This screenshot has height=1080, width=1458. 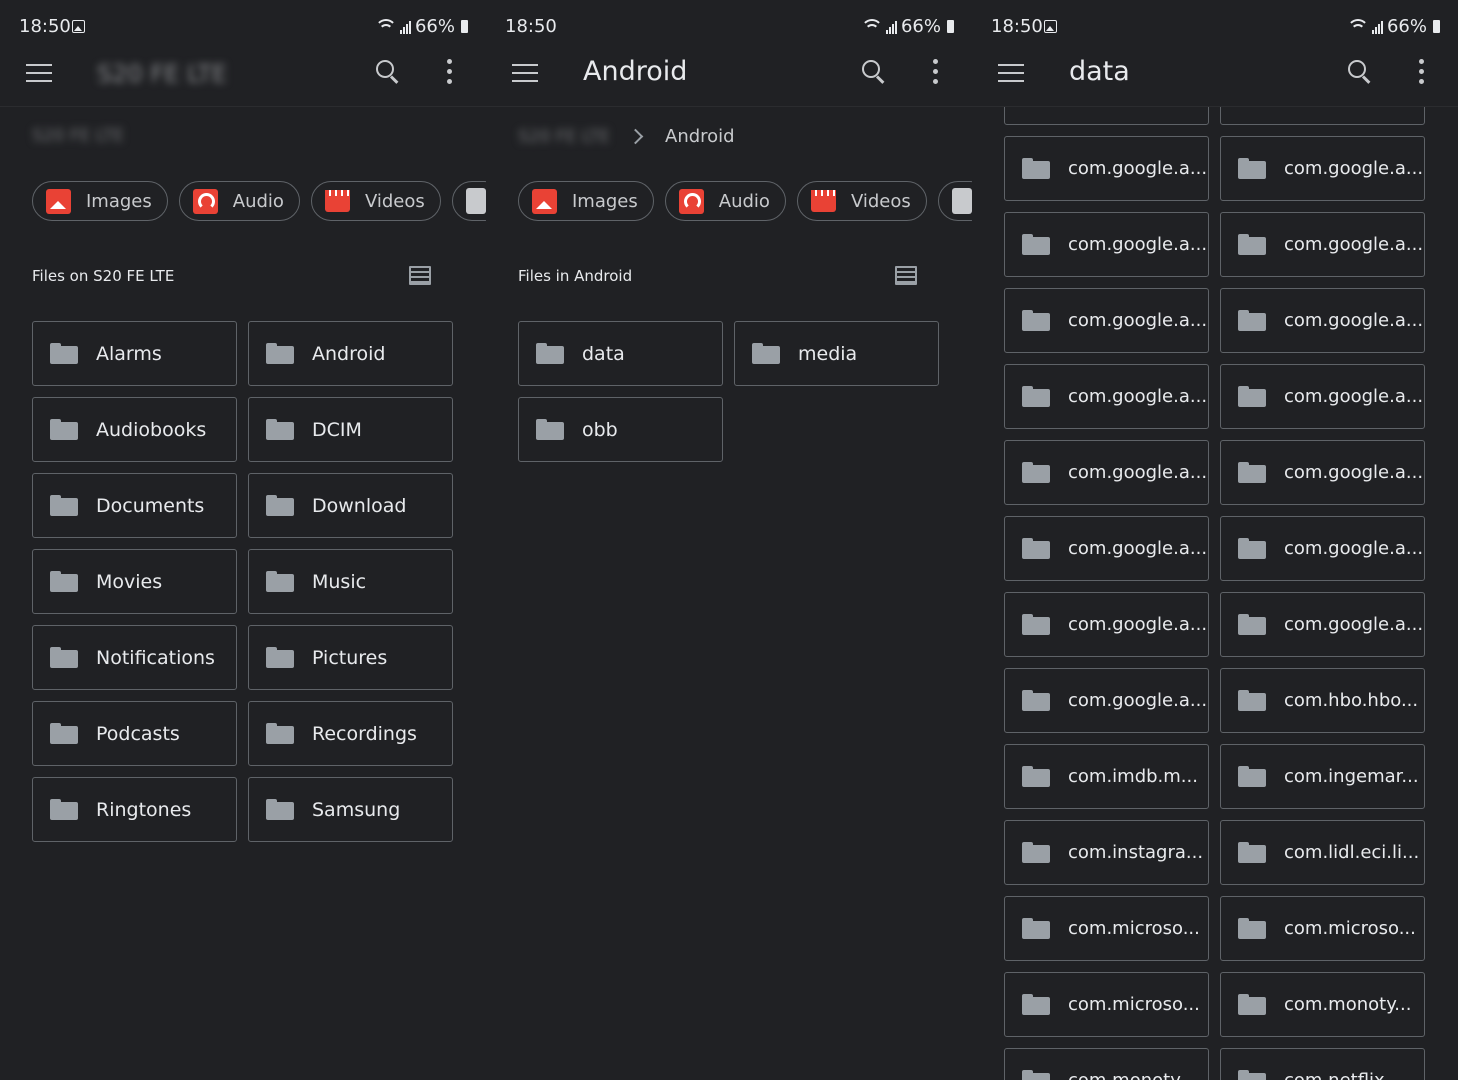 What do you see at coordinates (350, 505) in the screenshot?
I see `folder-tile: Download` at bounding box center [350, 505].